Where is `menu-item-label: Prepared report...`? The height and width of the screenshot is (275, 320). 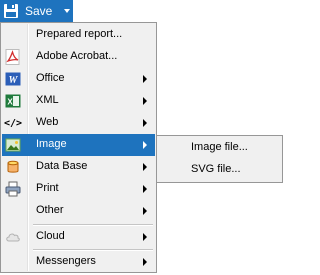
menu-item-label: Prepared report... is located at coordinates (79, 34).